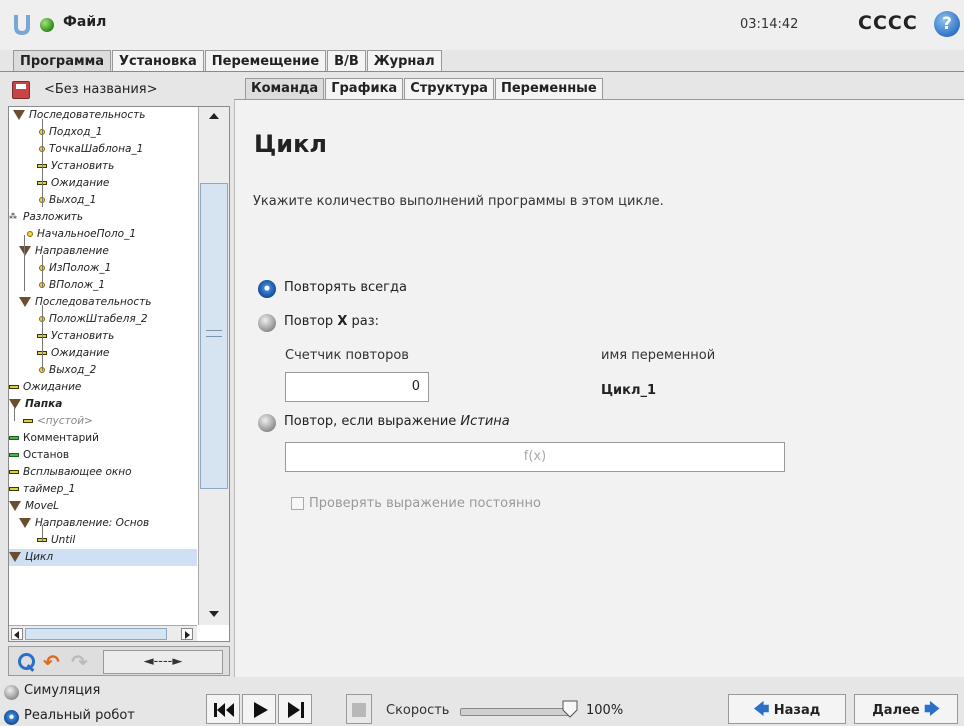 Image resolution: width=964 pixels, height=726 pixels. Describe the element at coordinates (26, 662) in the screenshot. I see `search-icon` at that location.